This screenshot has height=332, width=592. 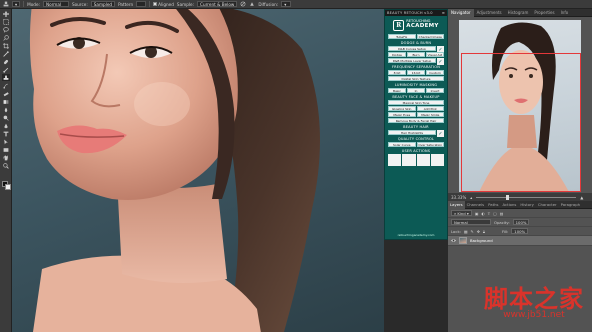 What do you see at coordinates (402, 114) in the screenshot?
I see `magic-eyes-button: Magic Eyes` at bounding box center [402, 114].